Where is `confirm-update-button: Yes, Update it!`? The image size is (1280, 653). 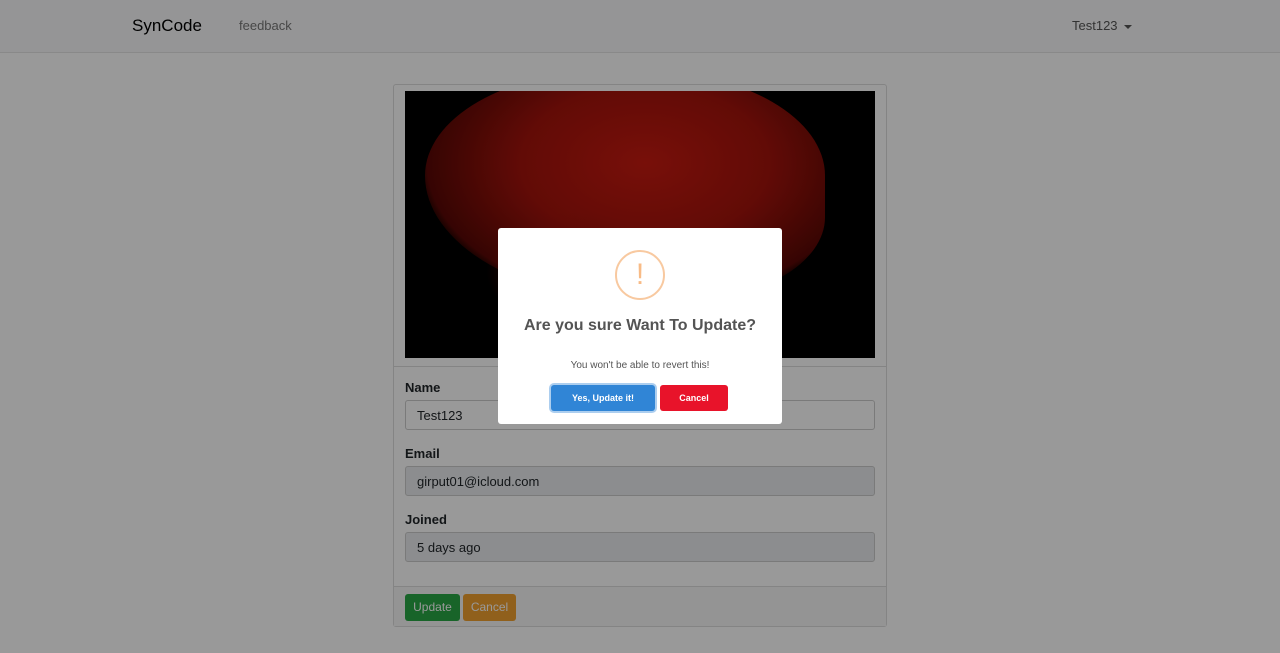 confirm-update-button: Yes, Update it! is located at coordinates (603, 398).